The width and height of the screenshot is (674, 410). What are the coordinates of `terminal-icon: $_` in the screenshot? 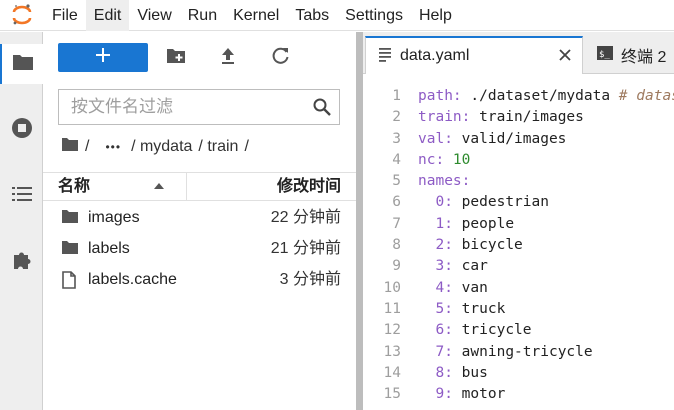 It's located at (605, 55).